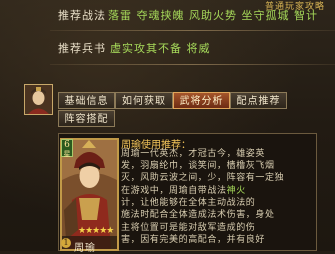  What do you see at coordinates (201, 100) in the screenshot?
I see `tab-hero-analysis: 武将分析` at bounding box center [201, 100].